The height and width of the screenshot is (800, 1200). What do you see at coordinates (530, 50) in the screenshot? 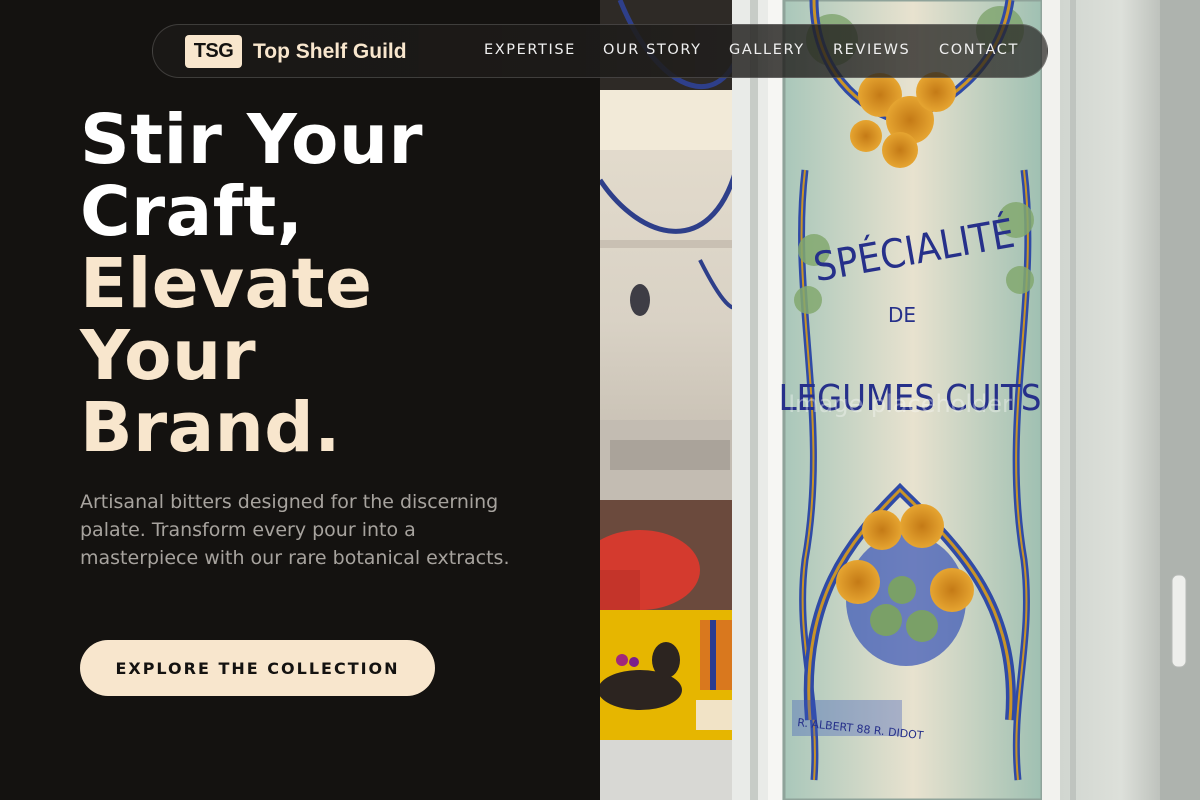
I see `nav-link-expertise: EXPERTISE` at bounding box center [530, 50].